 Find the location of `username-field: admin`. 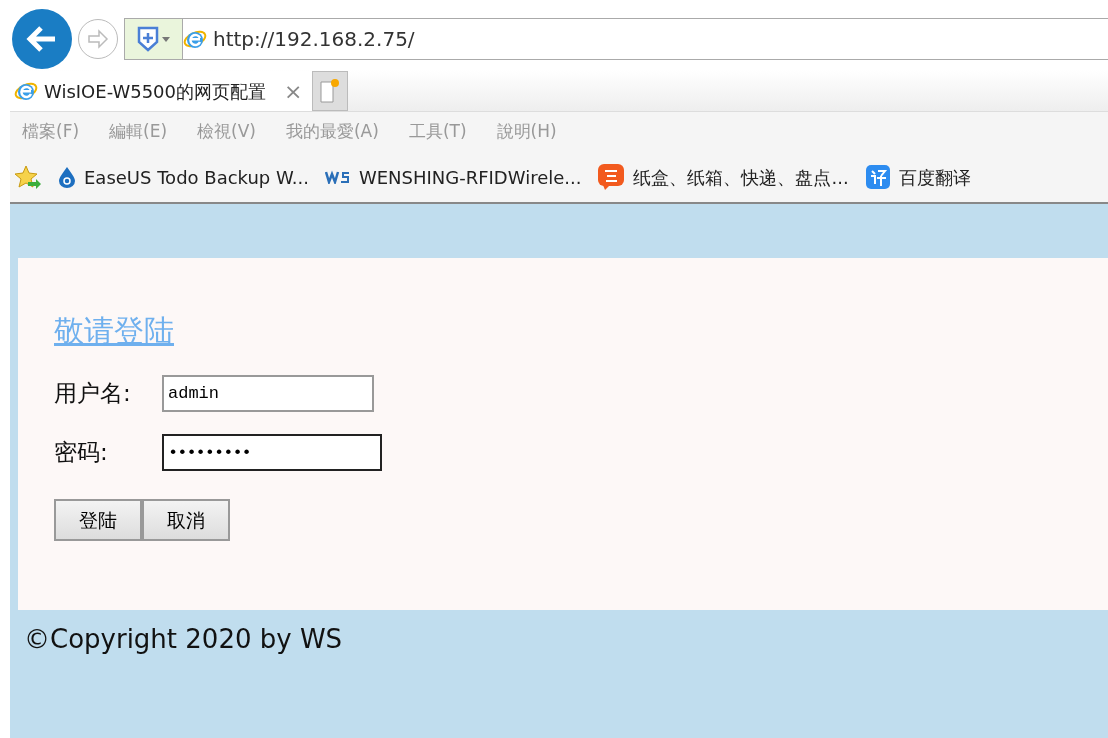

username-field: admin is located at coordinates (268, 393).